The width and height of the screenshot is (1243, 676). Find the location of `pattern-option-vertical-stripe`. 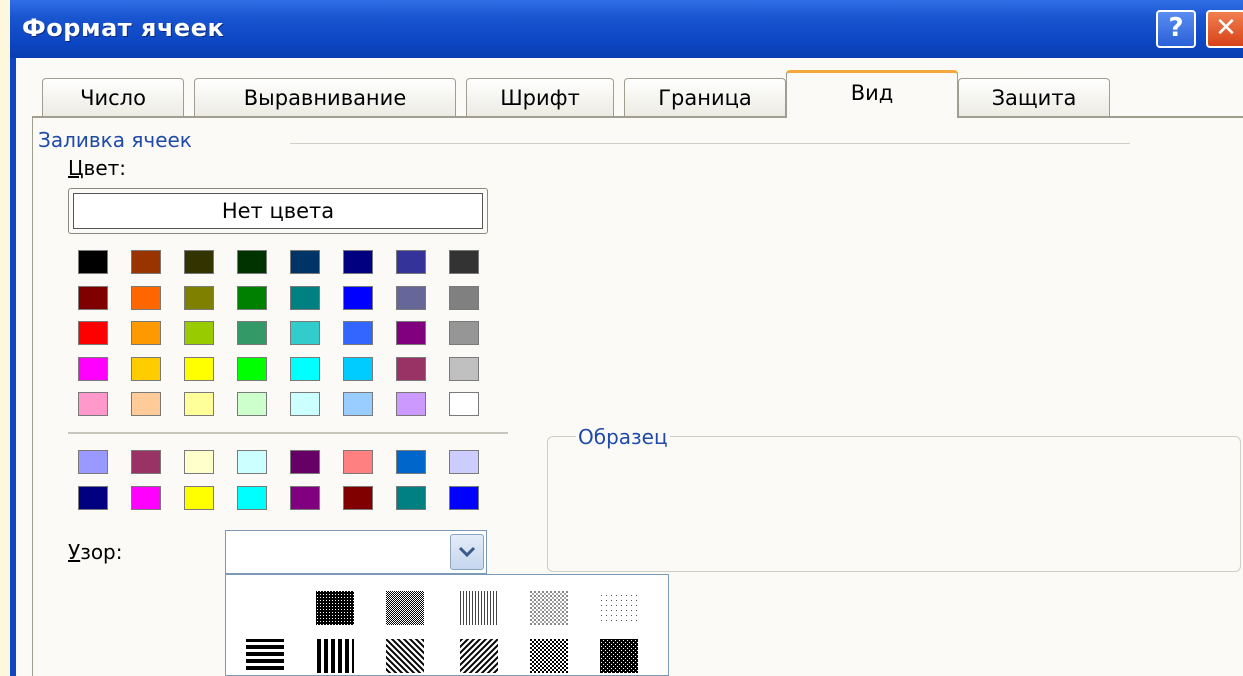

pattern-option-vertical-stripe is located at coordinates (335, 656).